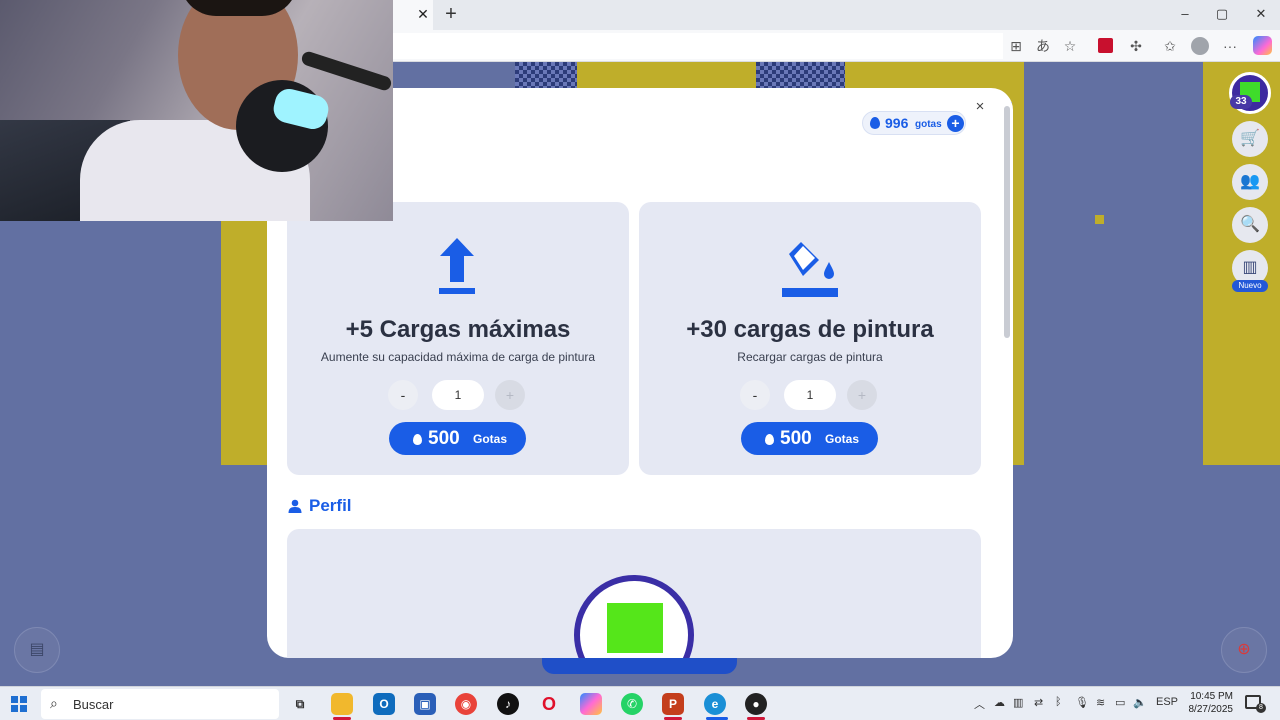 This screenshot has height=720, width=1280. Describe the element at coordinates (1007, 222) in the screenshot. I see `modal-scrollbar` at that location.